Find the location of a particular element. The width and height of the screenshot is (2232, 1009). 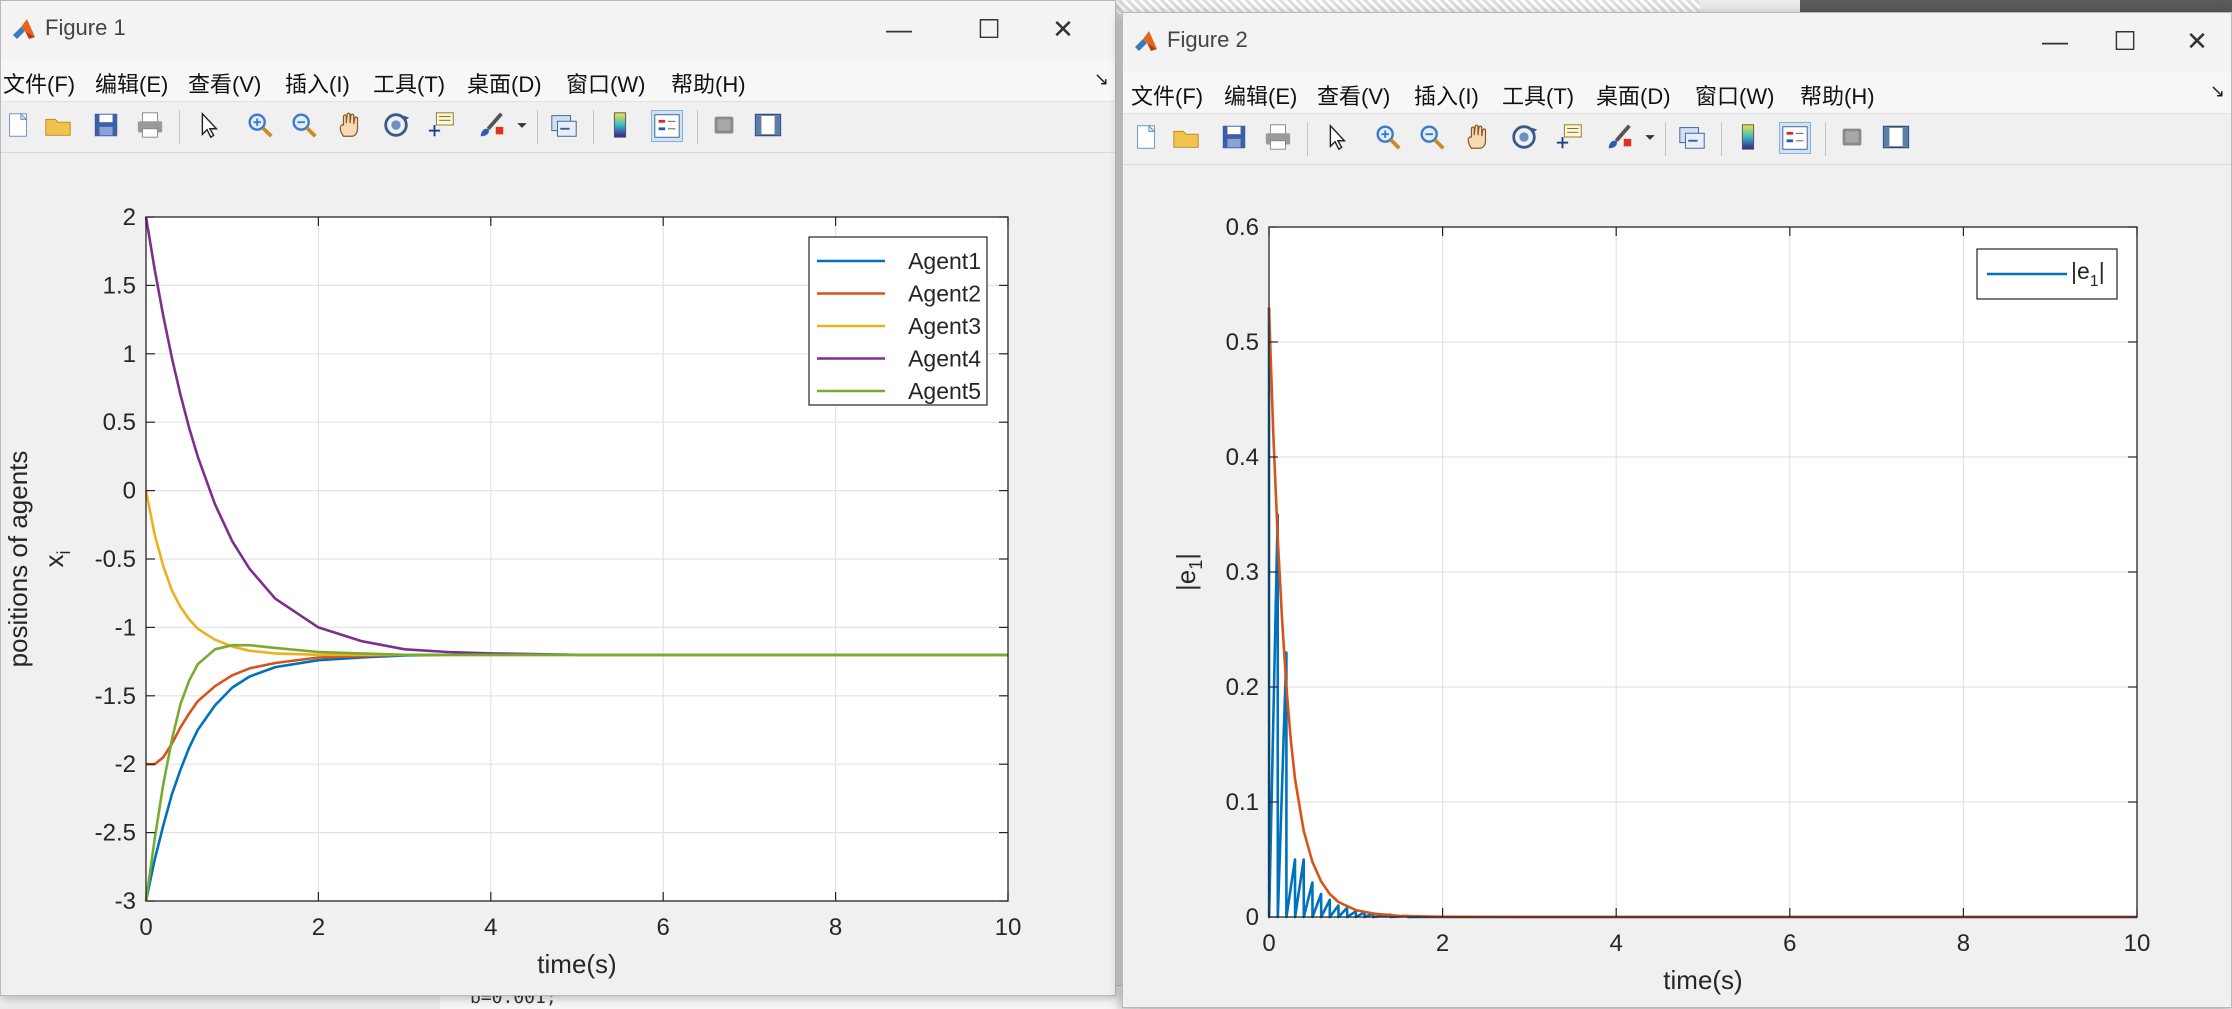

x-tick-label: 4 is located at coordinates (490, 927).